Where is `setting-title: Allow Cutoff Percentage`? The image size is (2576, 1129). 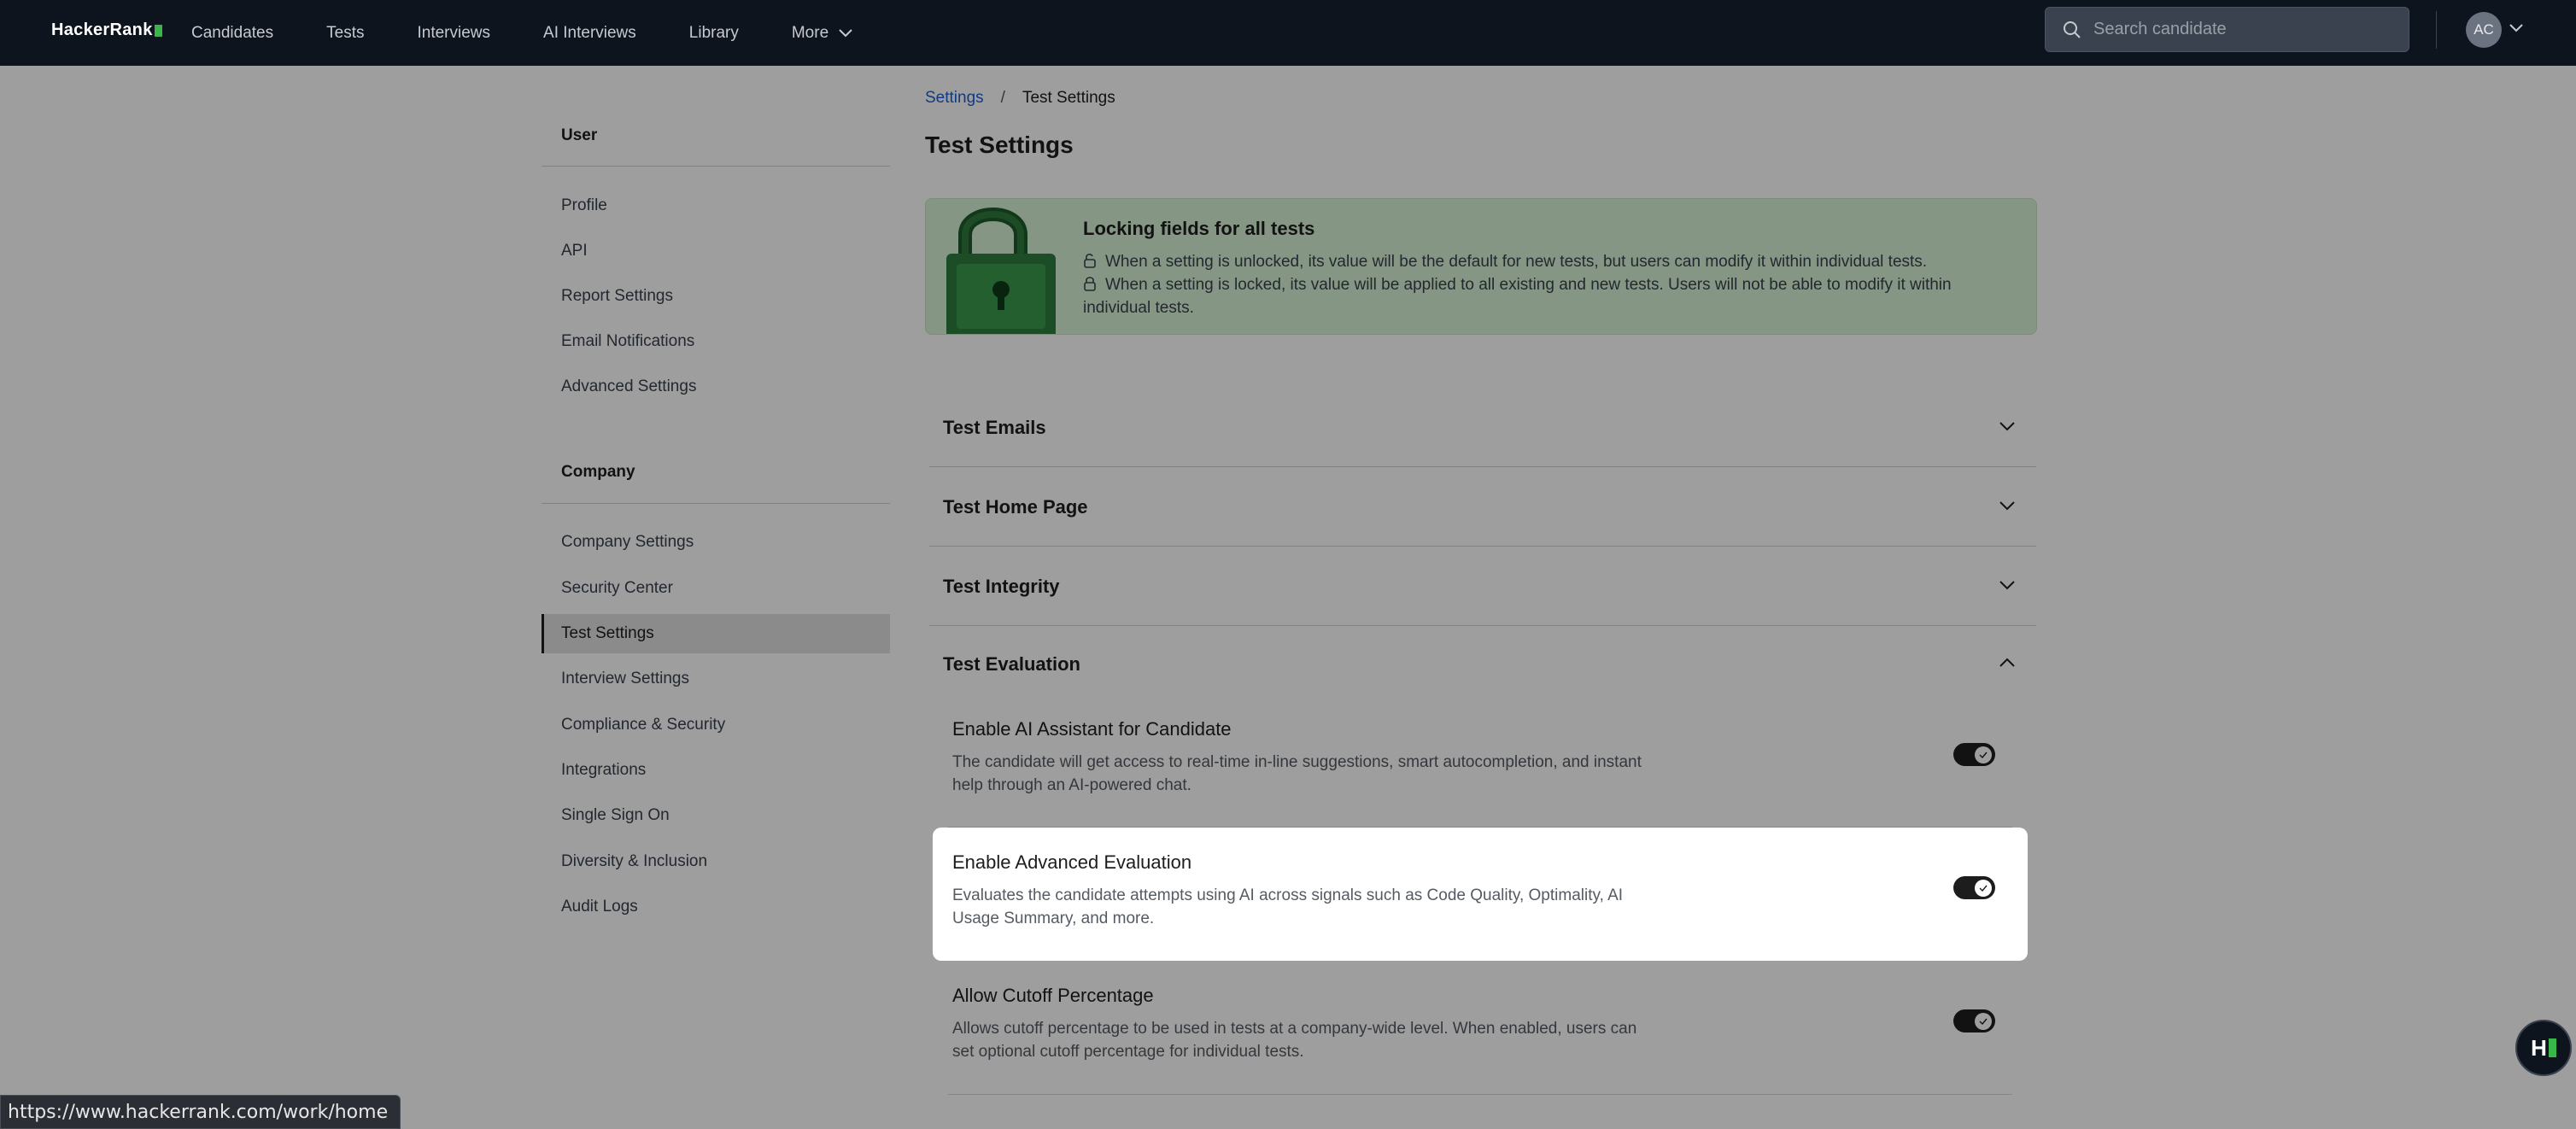
setting-title: Allow Cutoff Percentage is located at coordinates (1053, 995).